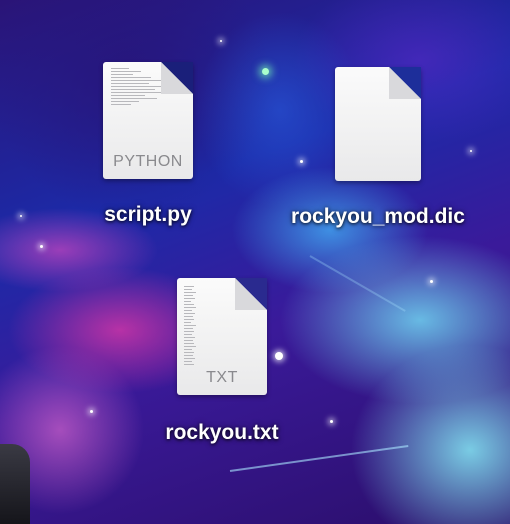  Describe the element at coordinates (222, 336) in the screenshot. I see `text-file-icon: TXT` at that location.